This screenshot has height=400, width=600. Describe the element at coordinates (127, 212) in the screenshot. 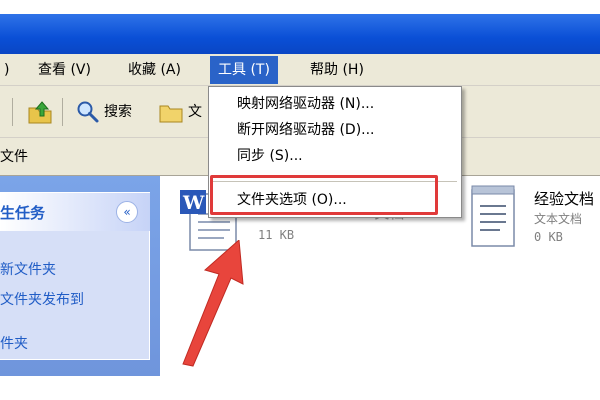

I see `collapse-button: «` at that location.